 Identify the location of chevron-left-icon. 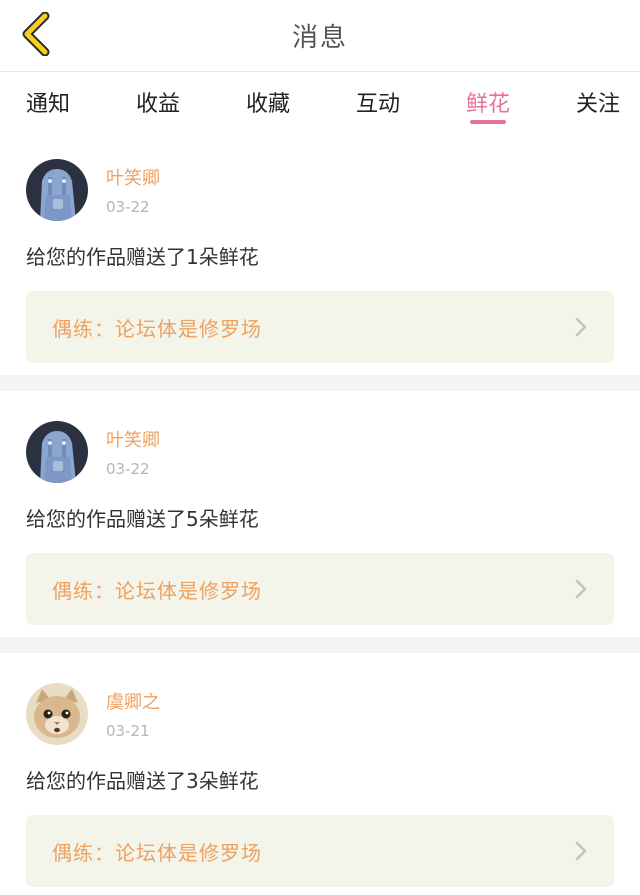
(36, 34).